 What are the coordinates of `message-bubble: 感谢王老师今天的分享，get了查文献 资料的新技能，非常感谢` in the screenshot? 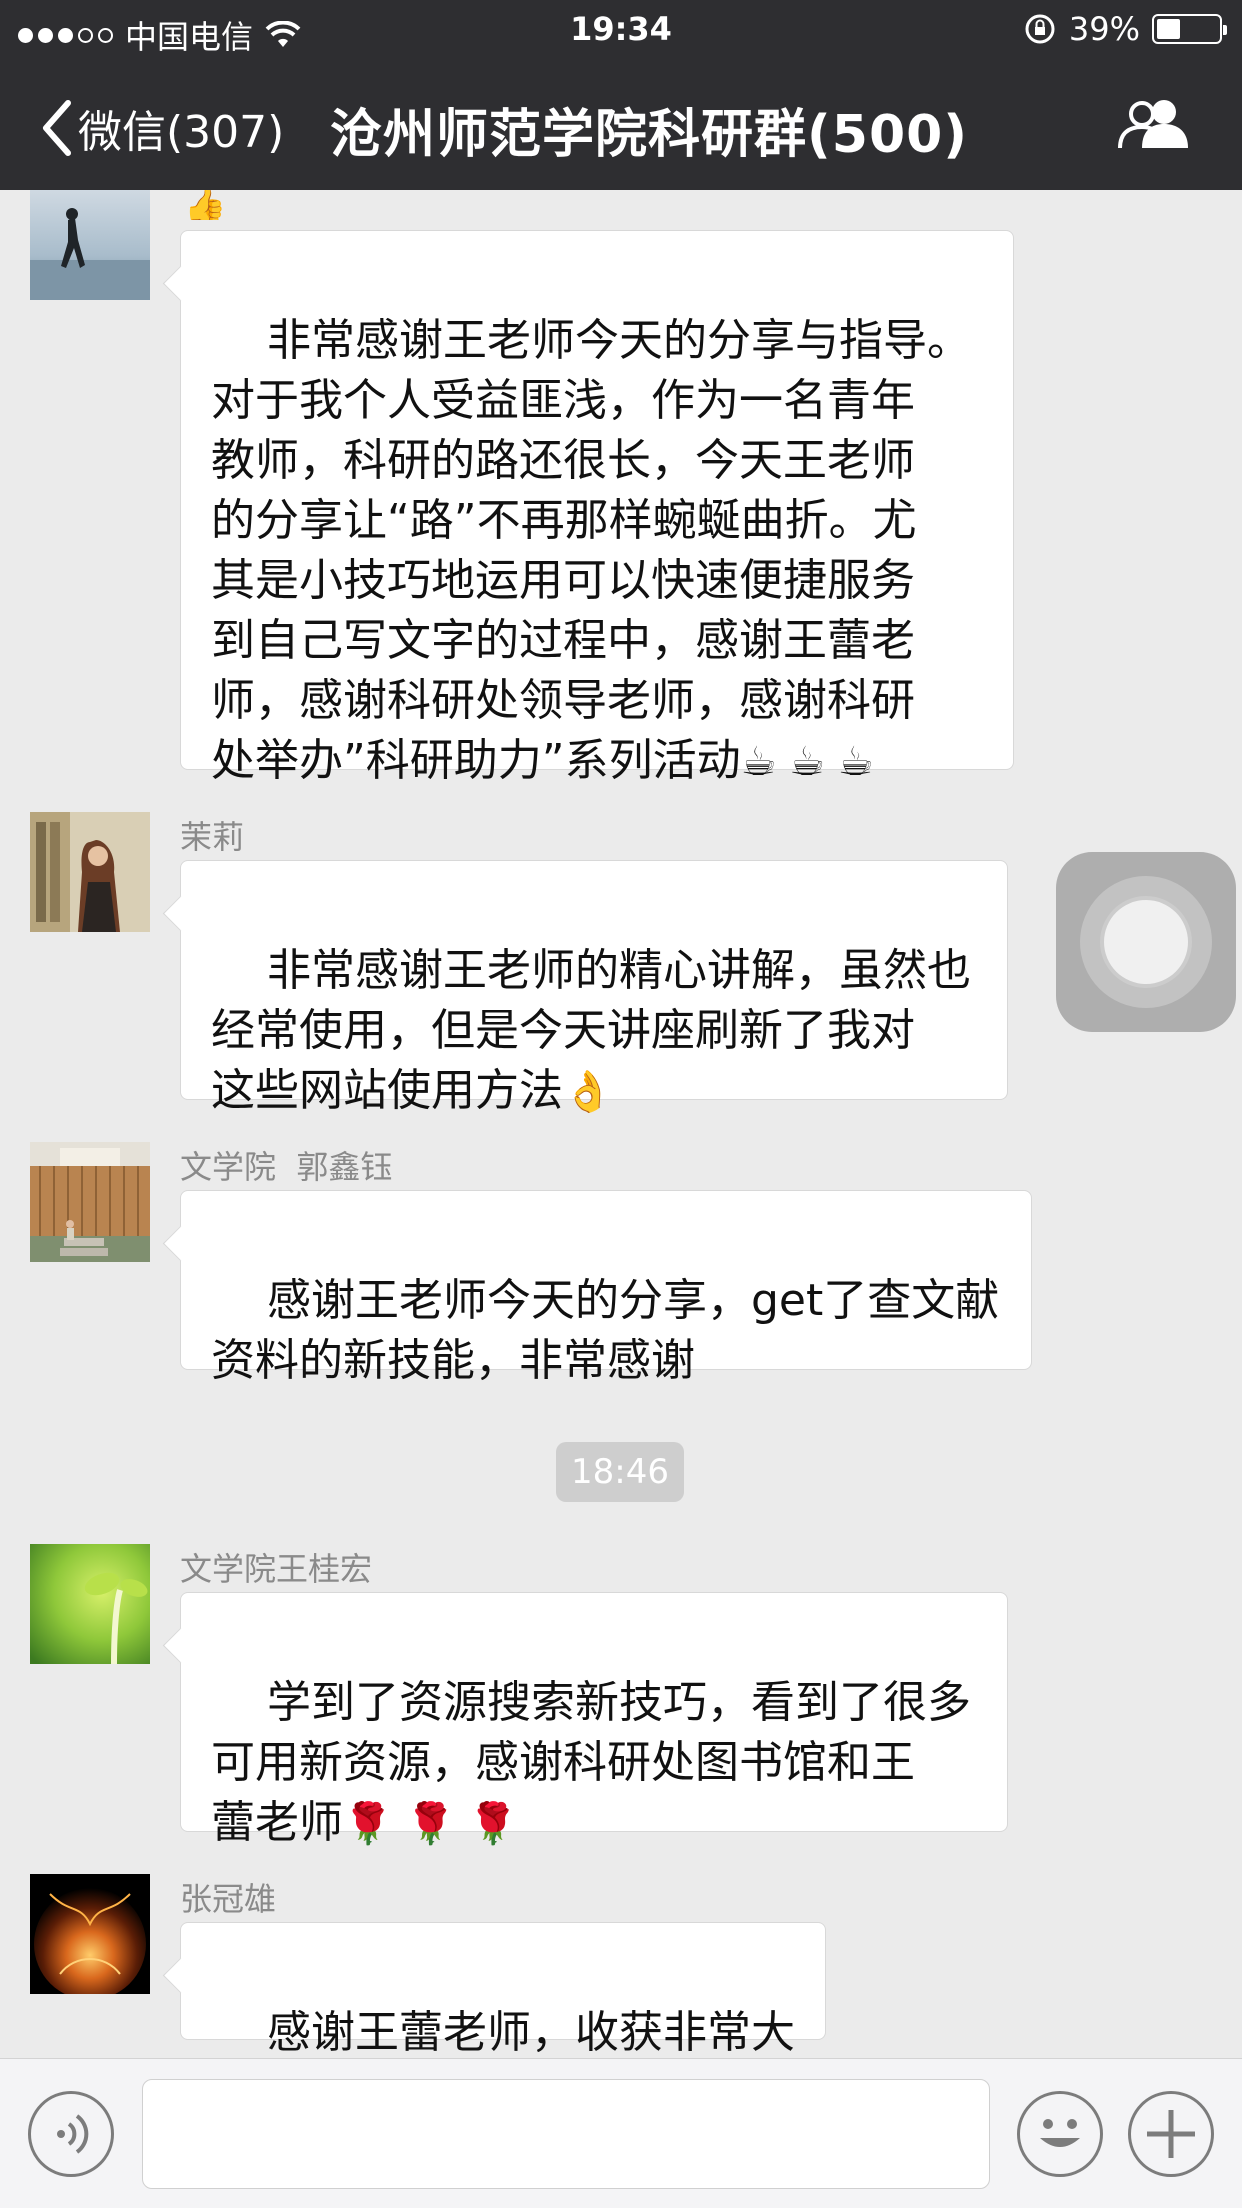 It's located at (606, 1288).